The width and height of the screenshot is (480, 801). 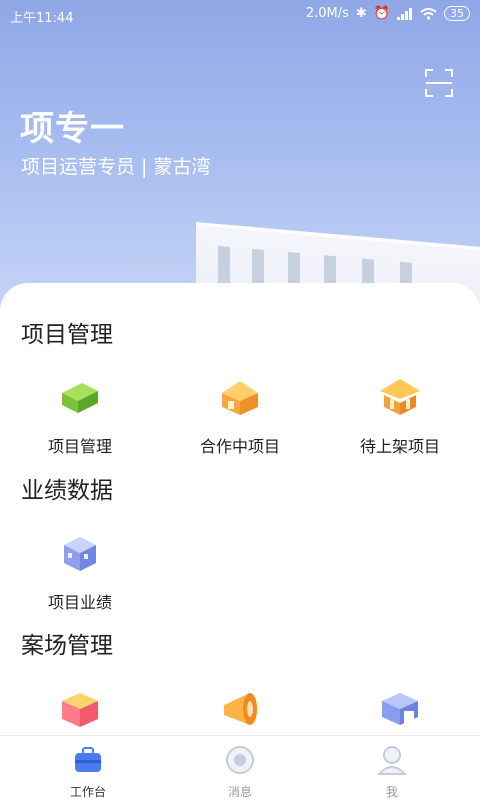 What do you see at coordinates (457, 13) in the screenshot?
I see `battery-icon: 35` at bounding box center [457, 13].